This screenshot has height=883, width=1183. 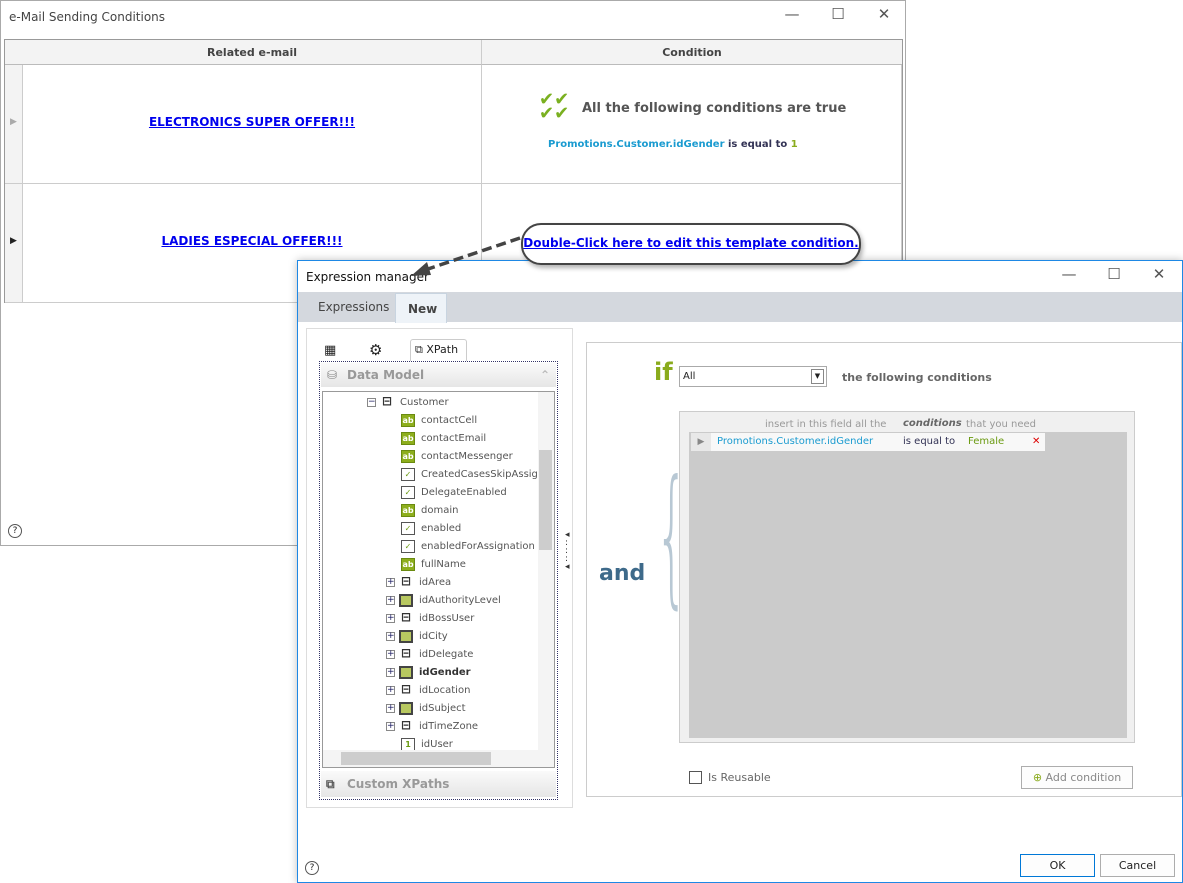 I want to click on tab-new: New, so click(x=421, y=308).